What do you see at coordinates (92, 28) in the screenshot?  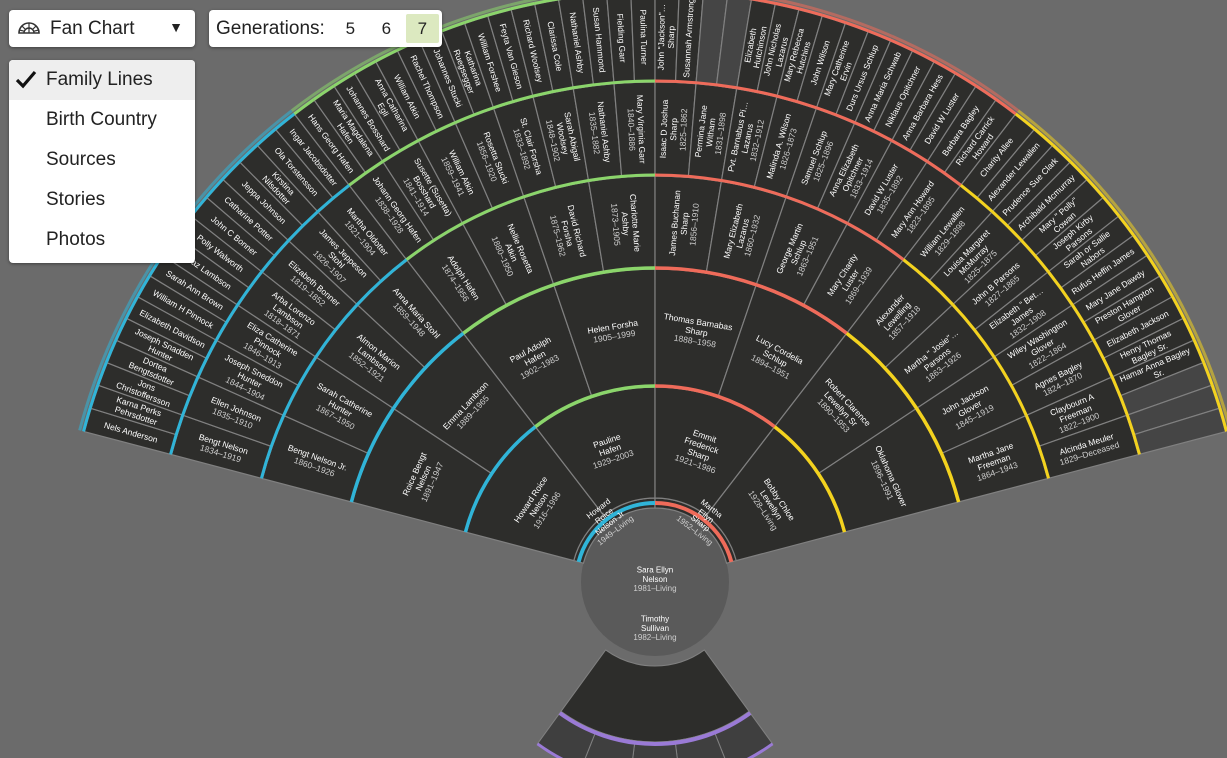 I see `view-select-label: Fan Chart` at bounding box center [92, 28].